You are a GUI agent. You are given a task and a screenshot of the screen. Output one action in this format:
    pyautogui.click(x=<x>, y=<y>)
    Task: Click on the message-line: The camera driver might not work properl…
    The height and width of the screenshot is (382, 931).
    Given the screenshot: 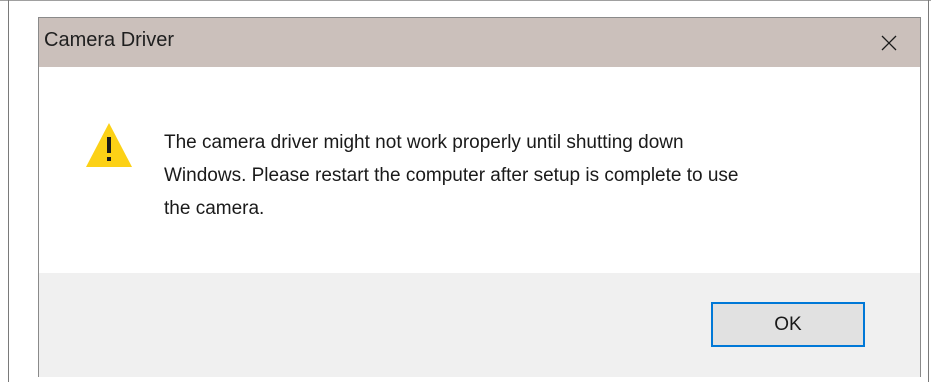 What is the action you would take?
    pyautogui.click(x=424, y=142)
    